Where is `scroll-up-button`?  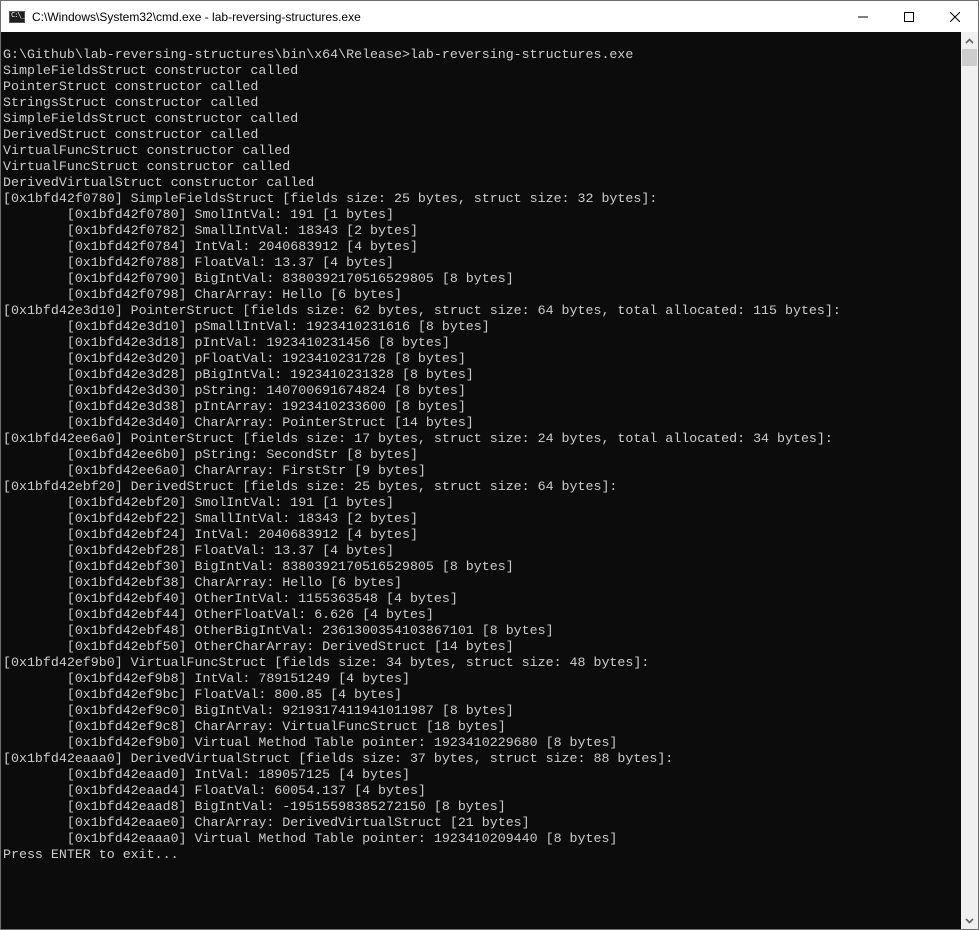
scroll-up-button is located at coordinates (969, 40).